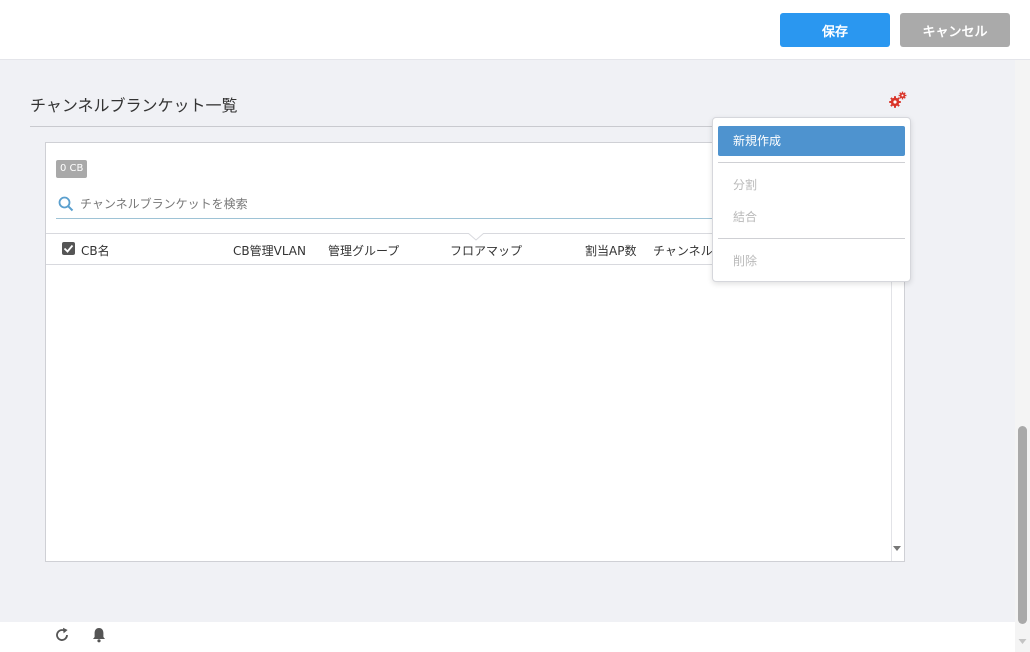  Describe the element at coordinates (72, 169) in the screenshot. I see `count-badge: 0 CB` at that location.